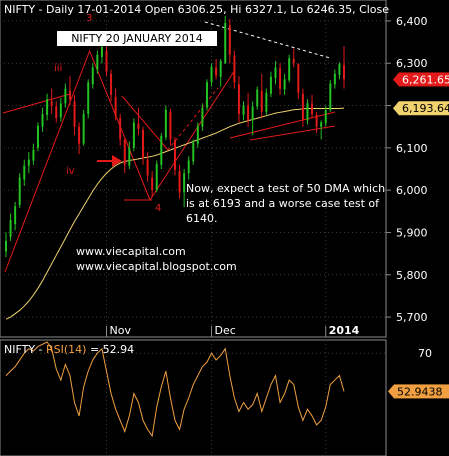 Image resolution: width=449 pixels, height=456 pixels. What do you see at coordinates (412, 148) in the screenshot?
I see `price-tick-label: 6,100` at bounding box center [412, 148].